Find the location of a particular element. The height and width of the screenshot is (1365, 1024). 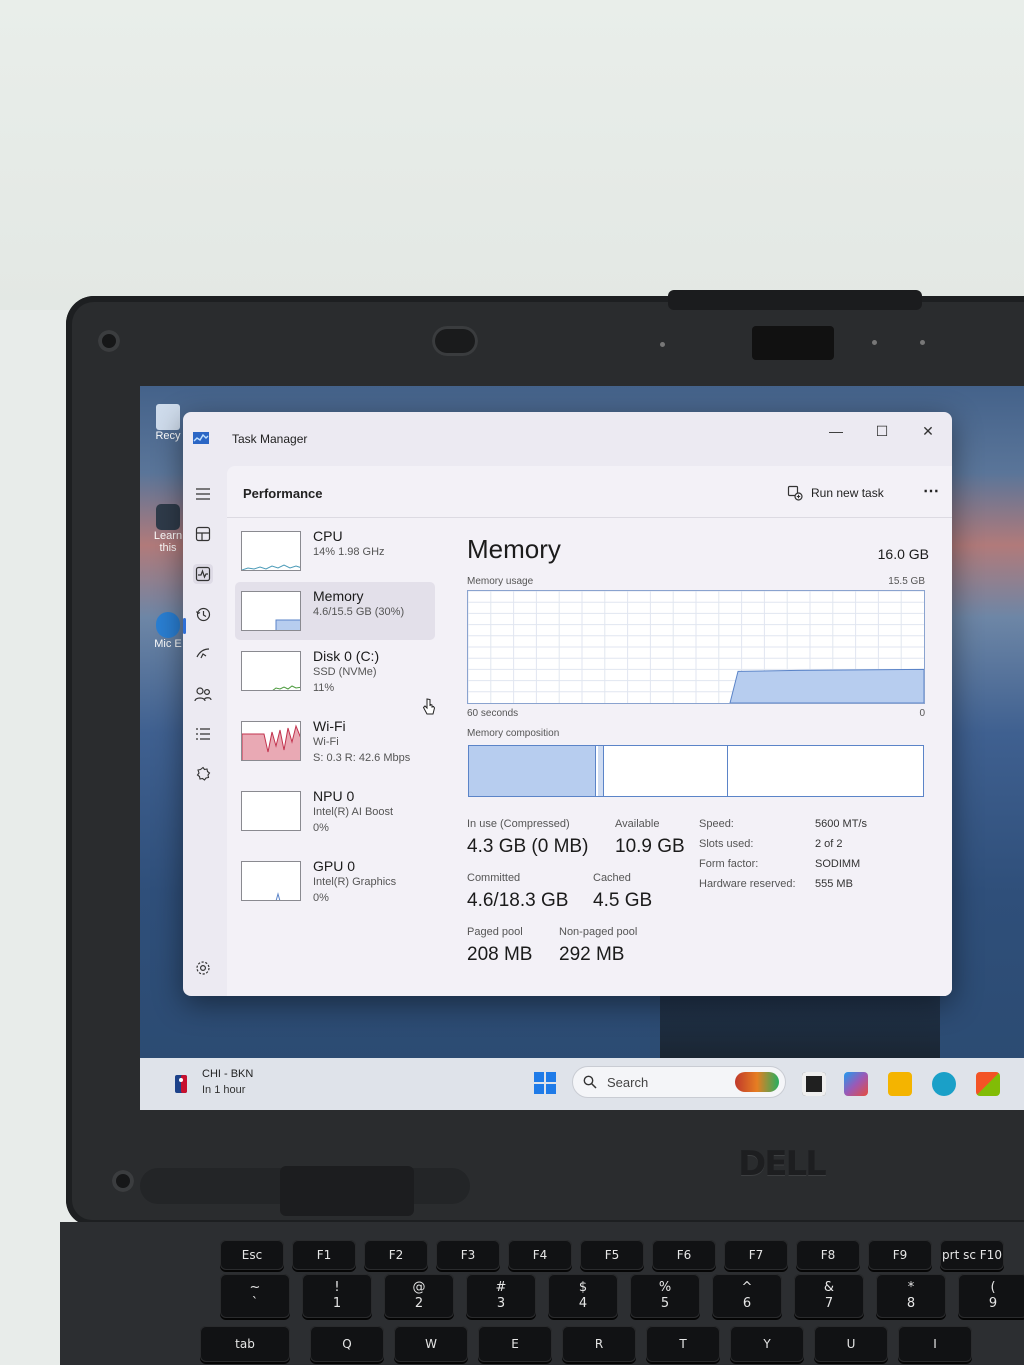

title-bar: Task Manager — ☐ ✕ is located at coordinates (567, 439).